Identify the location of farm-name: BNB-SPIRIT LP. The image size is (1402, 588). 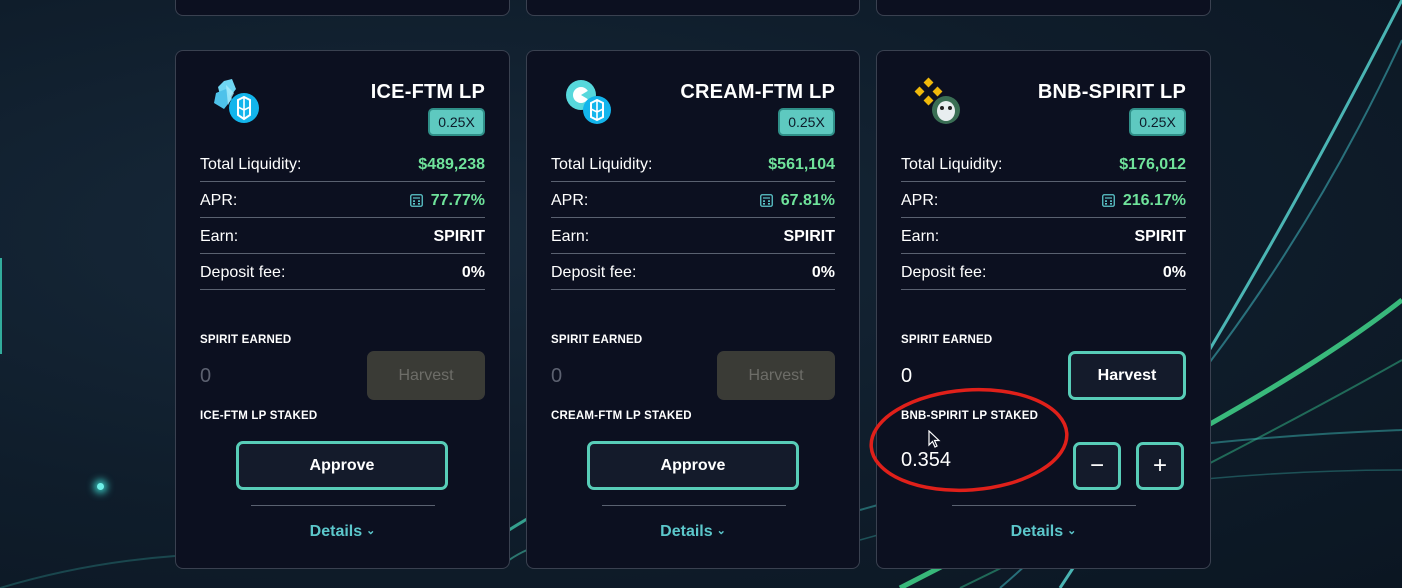
(1111, 92).